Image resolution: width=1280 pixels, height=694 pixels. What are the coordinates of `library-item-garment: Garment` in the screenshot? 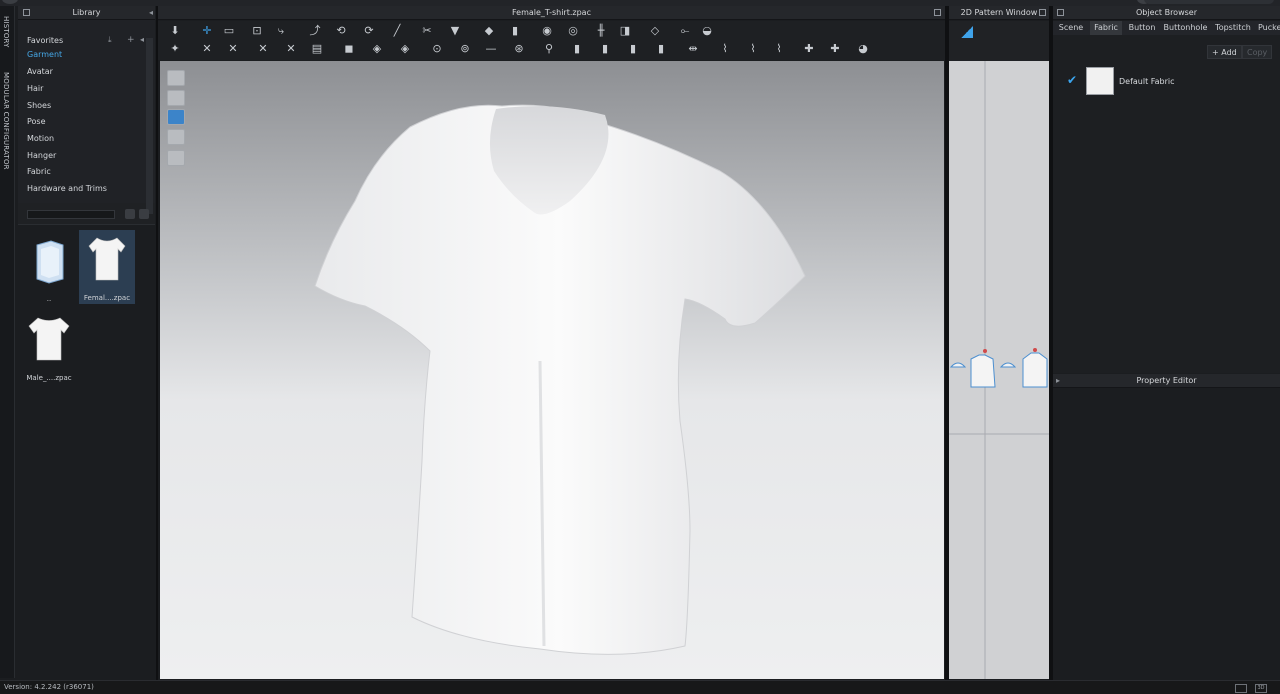 It's located at (44, 54).